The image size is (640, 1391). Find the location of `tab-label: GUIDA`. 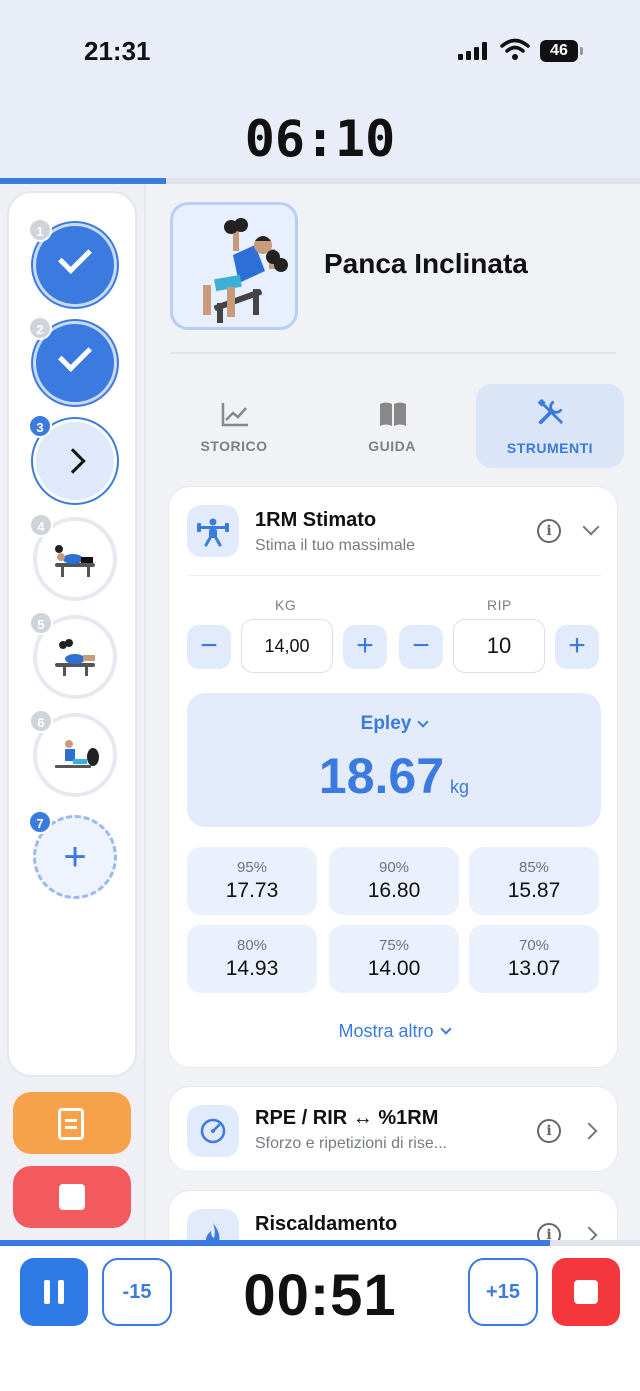

tab-label: GUIDA is located at coordinates (392, 446).